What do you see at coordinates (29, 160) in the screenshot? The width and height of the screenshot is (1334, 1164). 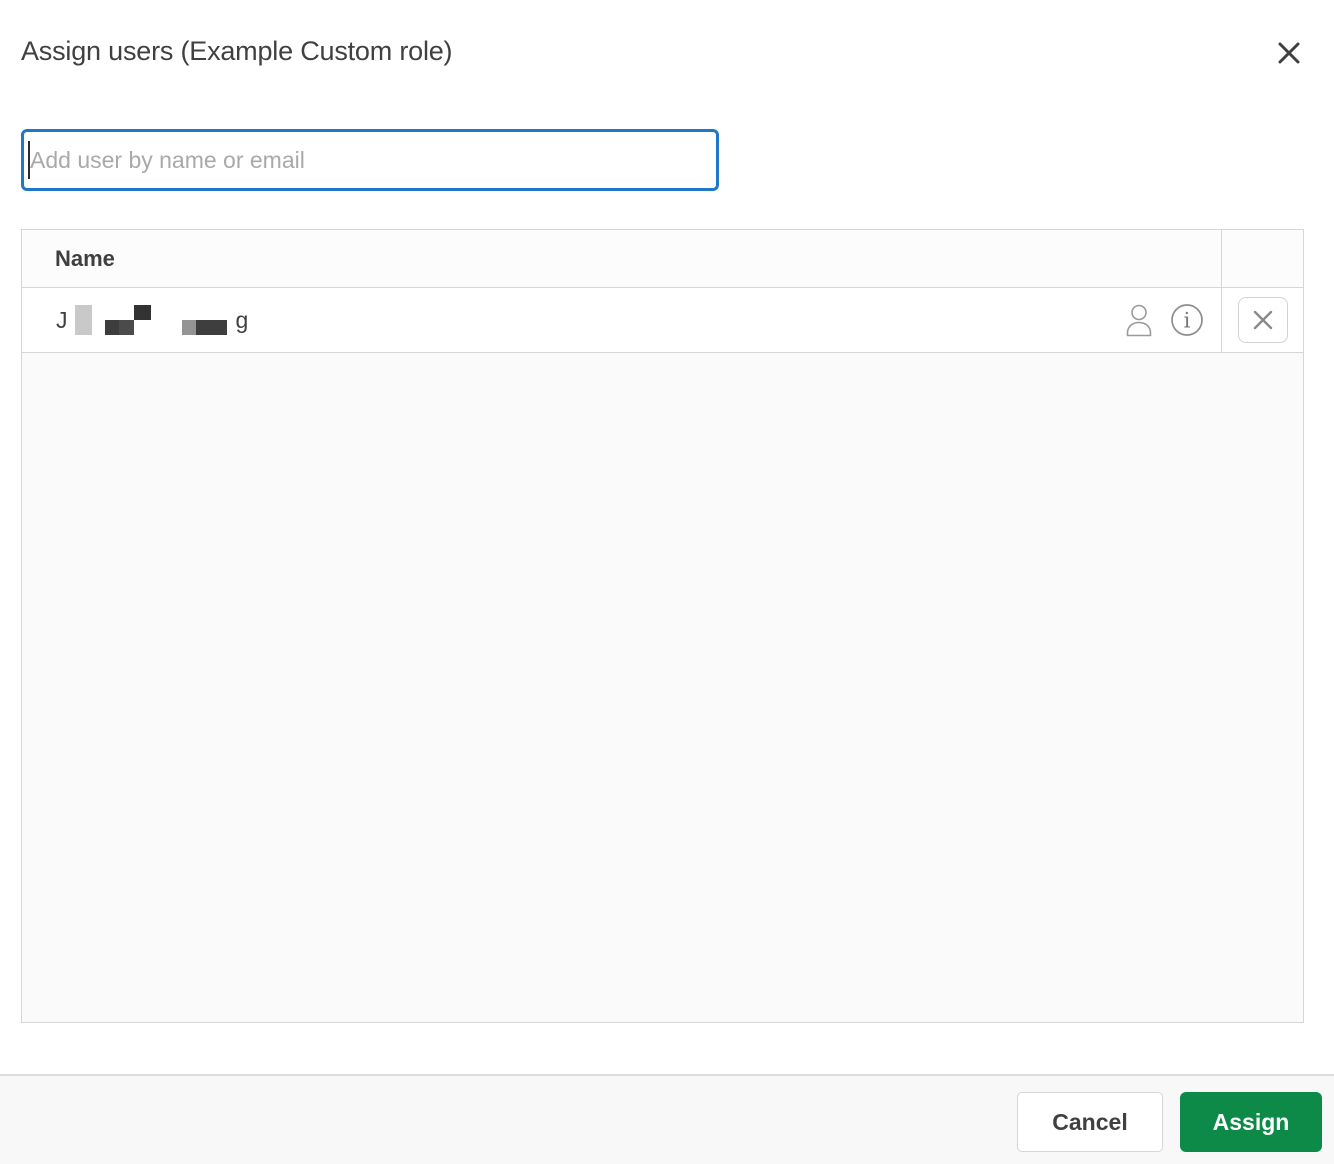 I see `text-cursor` at bounding box center [29, 160].